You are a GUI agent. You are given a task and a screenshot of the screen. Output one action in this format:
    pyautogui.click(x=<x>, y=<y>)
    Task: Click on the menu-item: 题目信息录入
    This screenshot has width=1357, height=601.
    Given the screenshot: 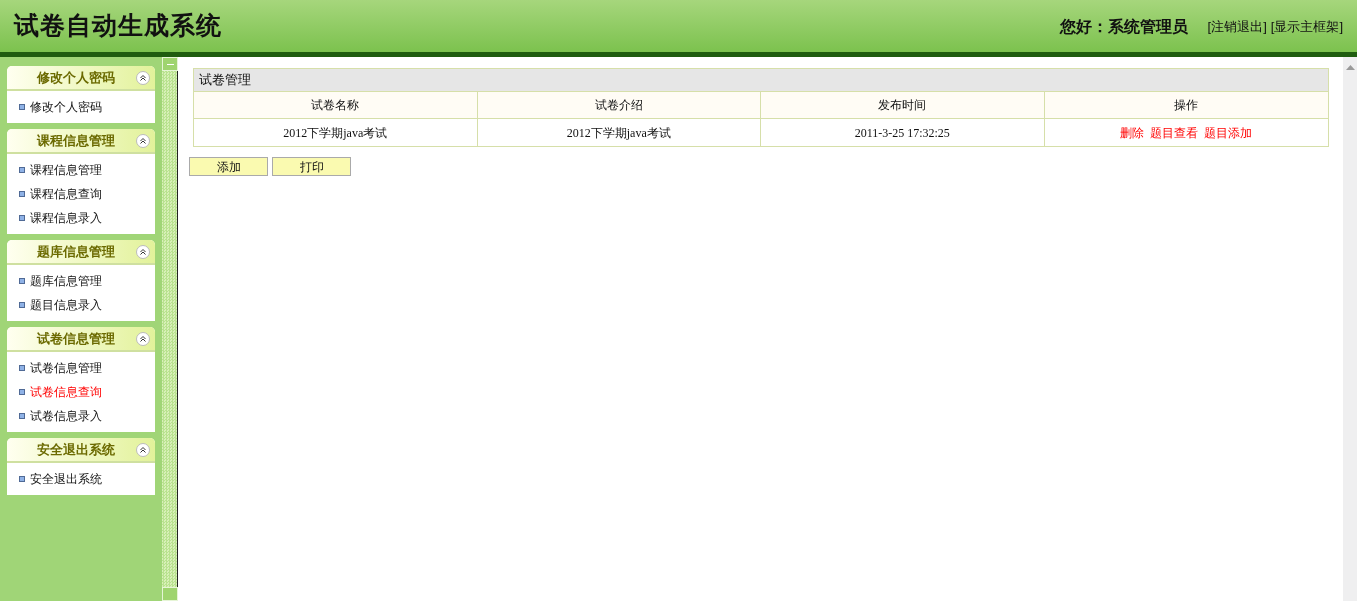 What is the action you would take?
    pyautogui.click(x=81, y=305)
    